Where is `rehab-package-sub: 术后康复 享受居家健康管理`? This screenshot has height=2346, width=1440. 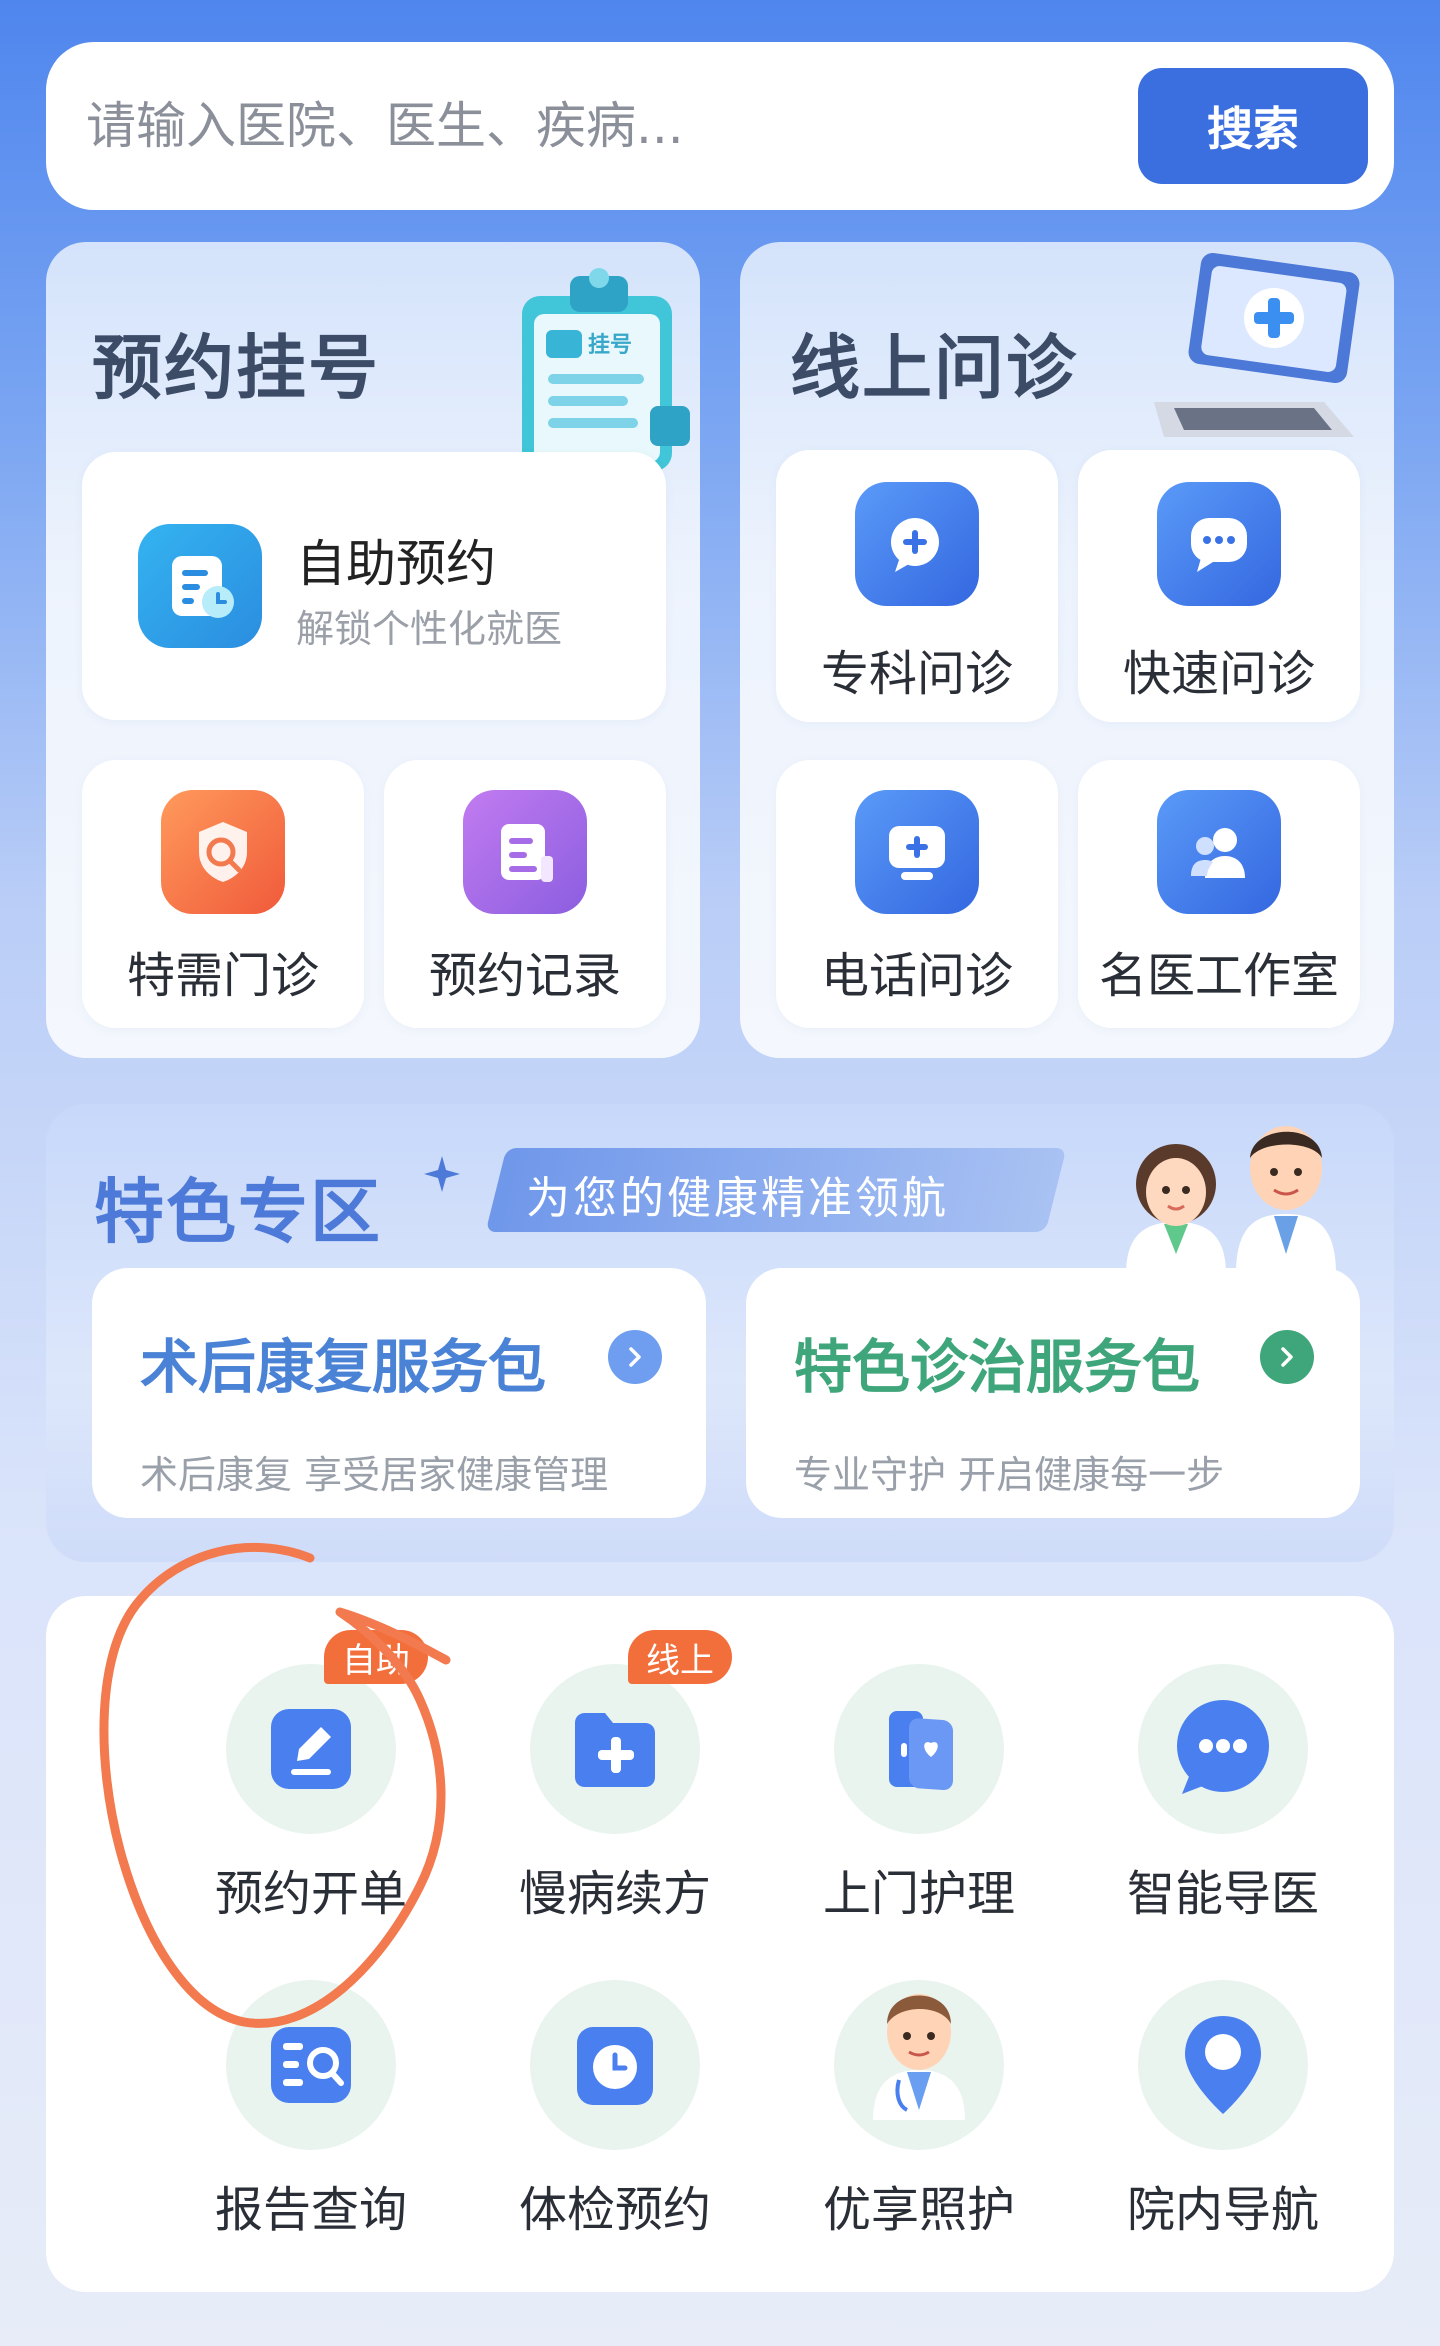
rehab-package-sub: 术后康复 享受居家健康管理 is located at coordinates (374, 1475).